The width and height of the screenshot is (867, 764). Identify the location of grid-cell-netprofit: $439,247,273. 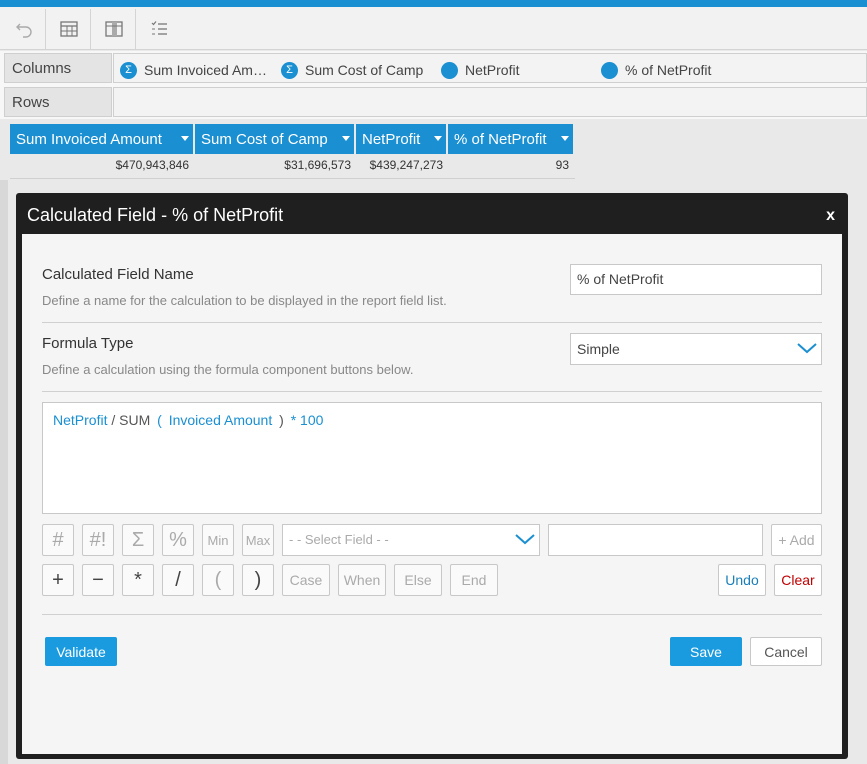
(406, 165).